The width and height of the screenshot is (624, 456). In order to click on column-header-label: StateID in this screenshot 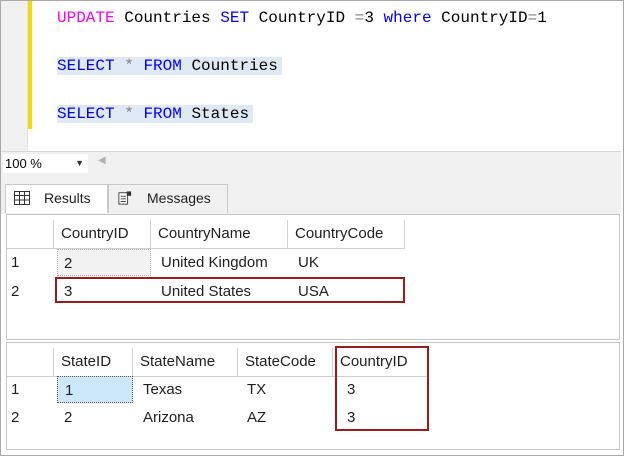, I will do `click(86, 361)`.